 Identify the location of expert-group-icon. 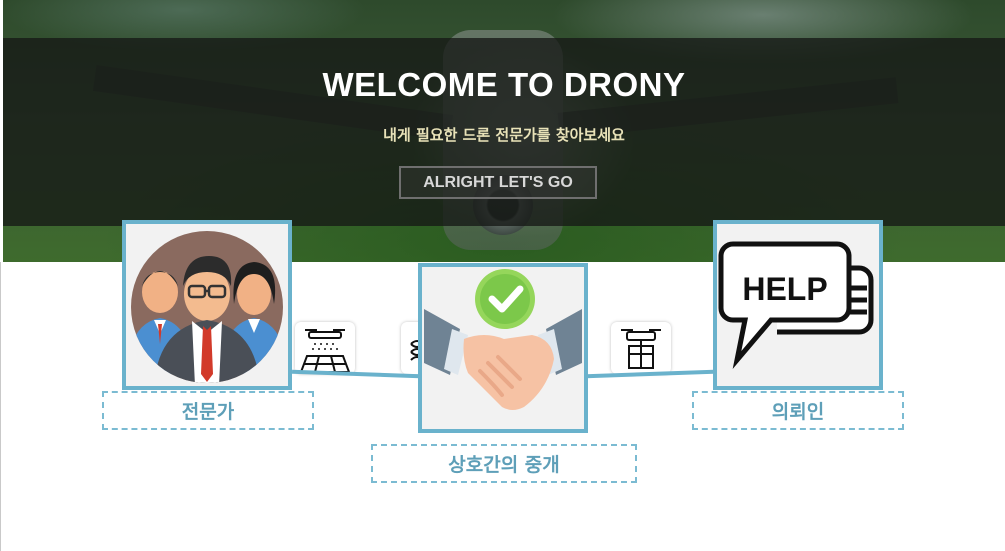
(207, 307).